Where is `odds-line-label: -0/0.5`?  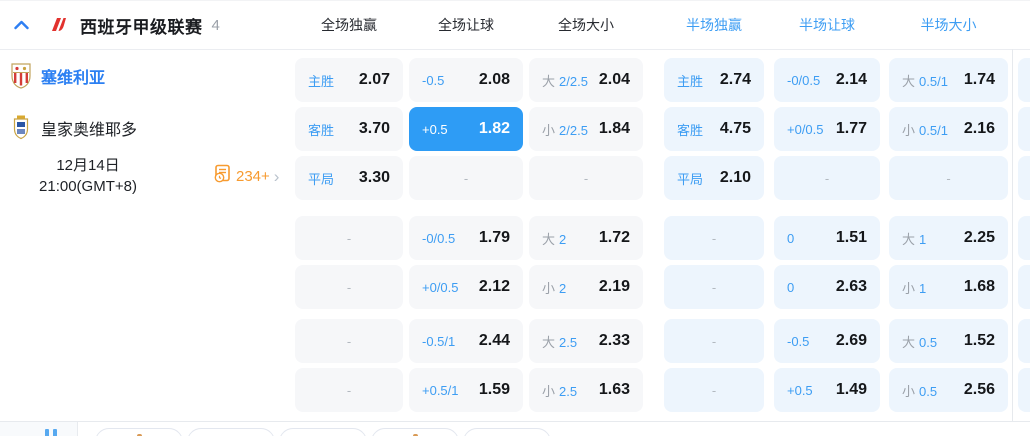
odds-line-label: -0/0.5 is located at coordinates (439, 238).